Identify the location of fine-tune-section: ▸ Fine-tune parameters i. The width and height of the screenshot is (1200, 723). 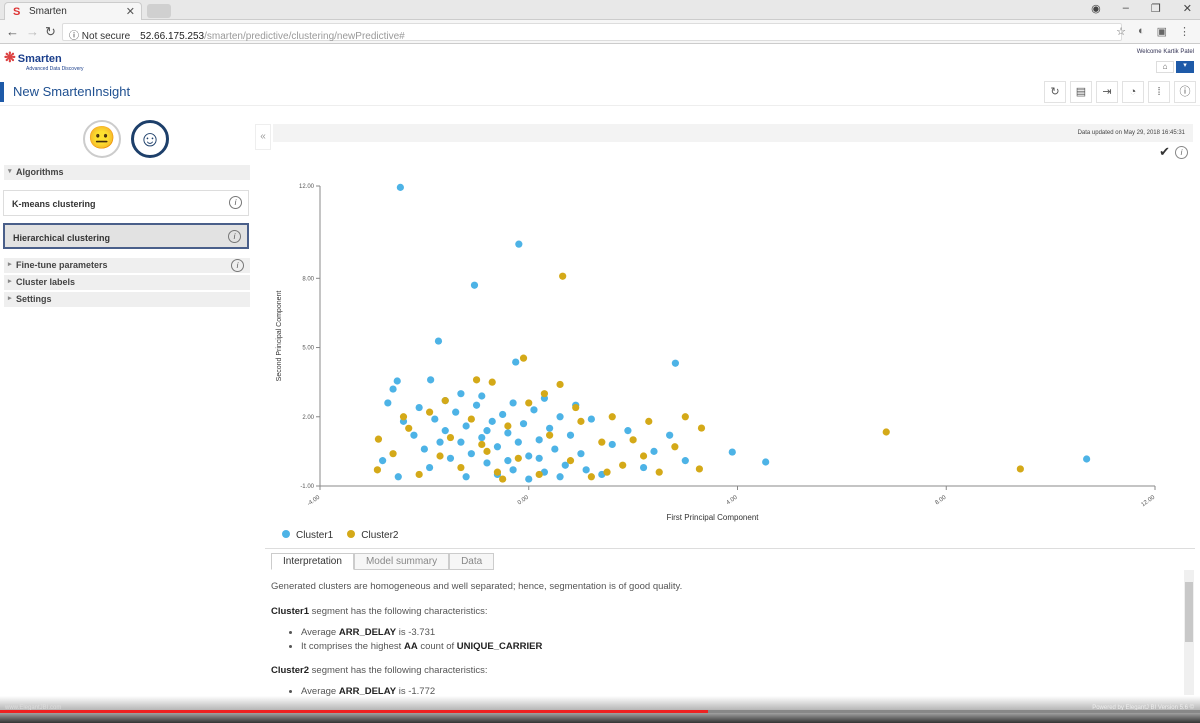
(127, 265).